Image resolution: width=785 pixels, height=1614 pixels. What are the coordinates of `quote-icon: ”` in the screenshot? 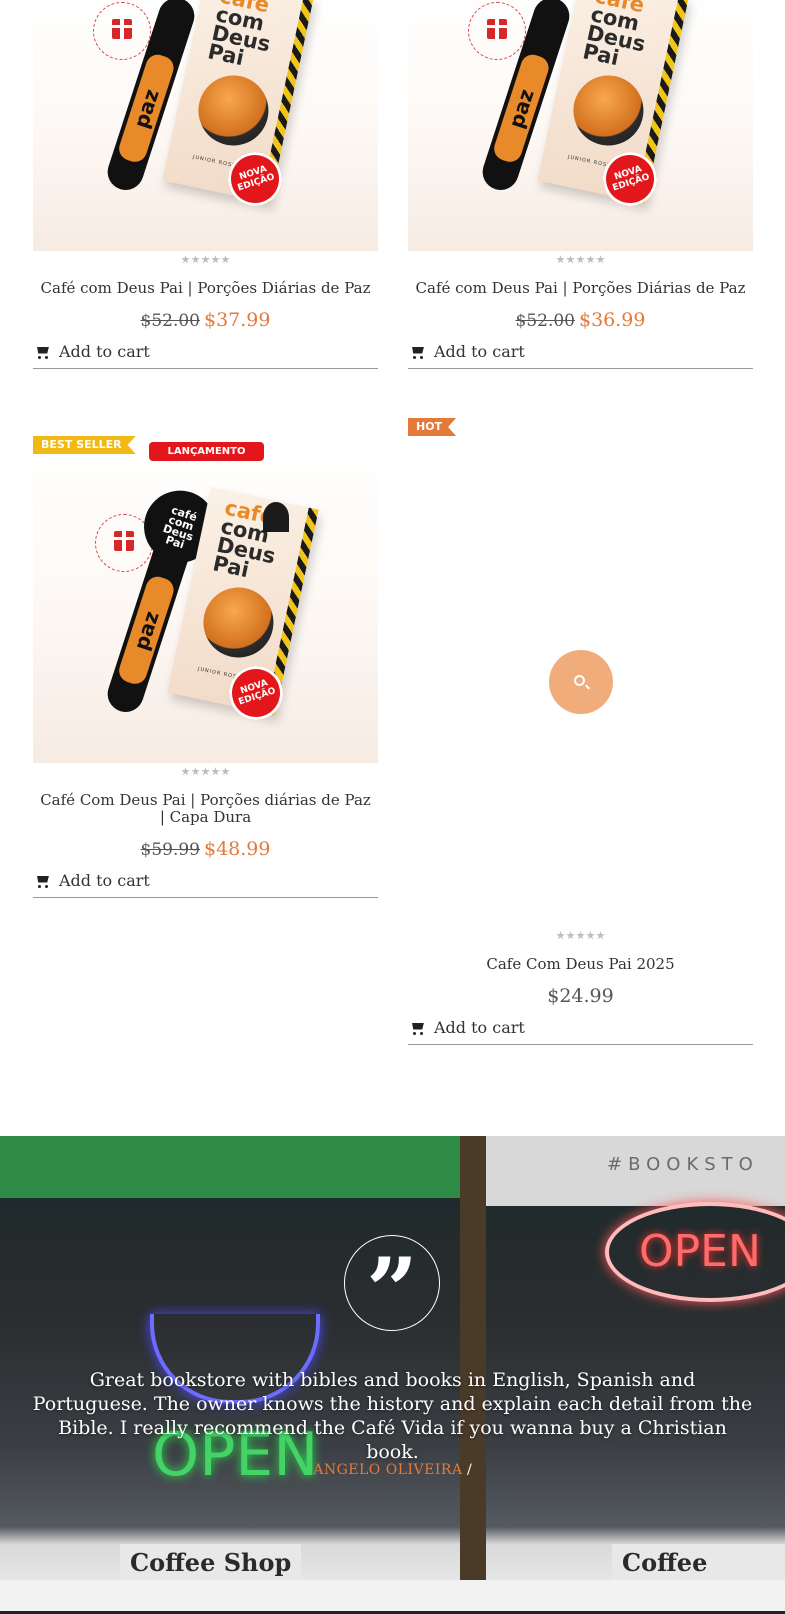 It's located at (392, 1289).